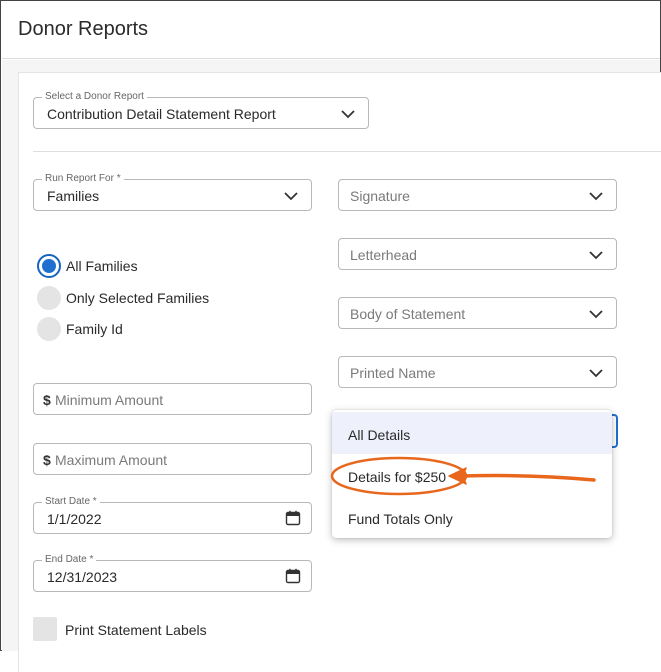 Image resolution: width=661 pixels, height=672 pixels. What do you see at coordinates (136, 630) in the screenshot?
I see `print-statement-labels-label: Print Statement Labels` at bounding box center [136, 630].